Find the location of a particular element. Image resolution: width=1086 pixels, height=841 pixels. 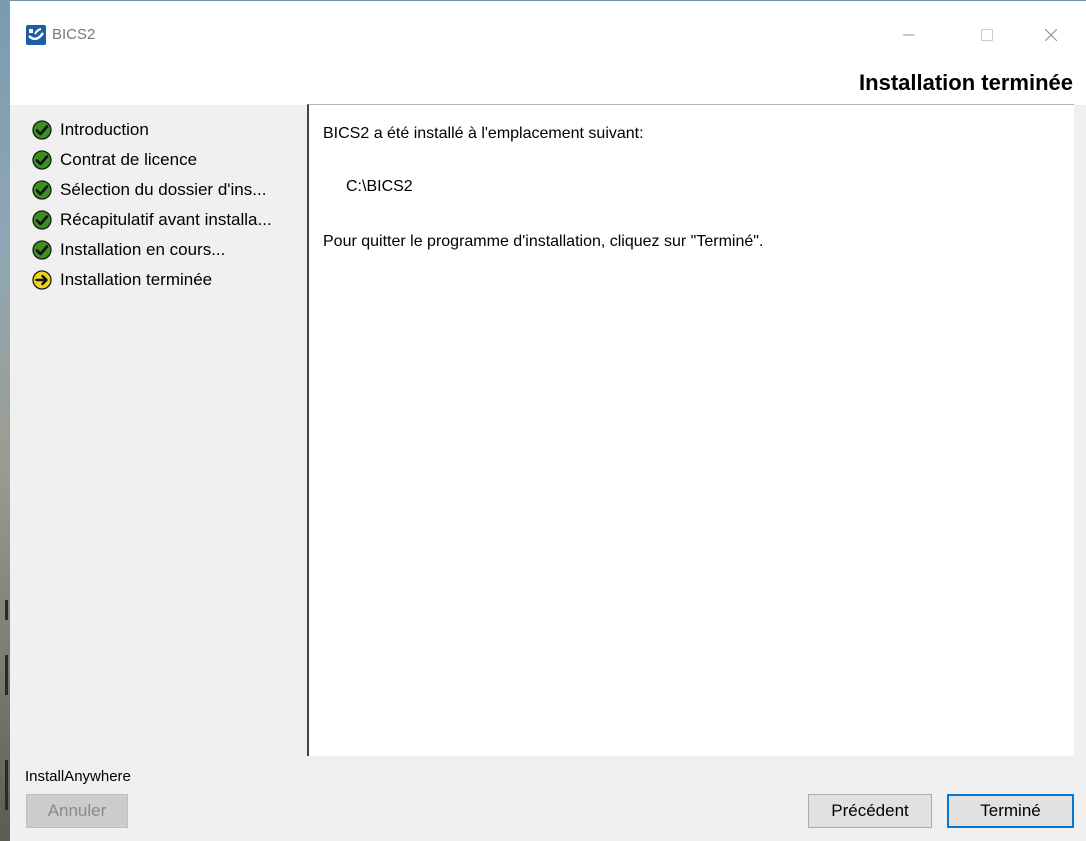

step-label: Contrat de licence is located at coordinates (129, 159).